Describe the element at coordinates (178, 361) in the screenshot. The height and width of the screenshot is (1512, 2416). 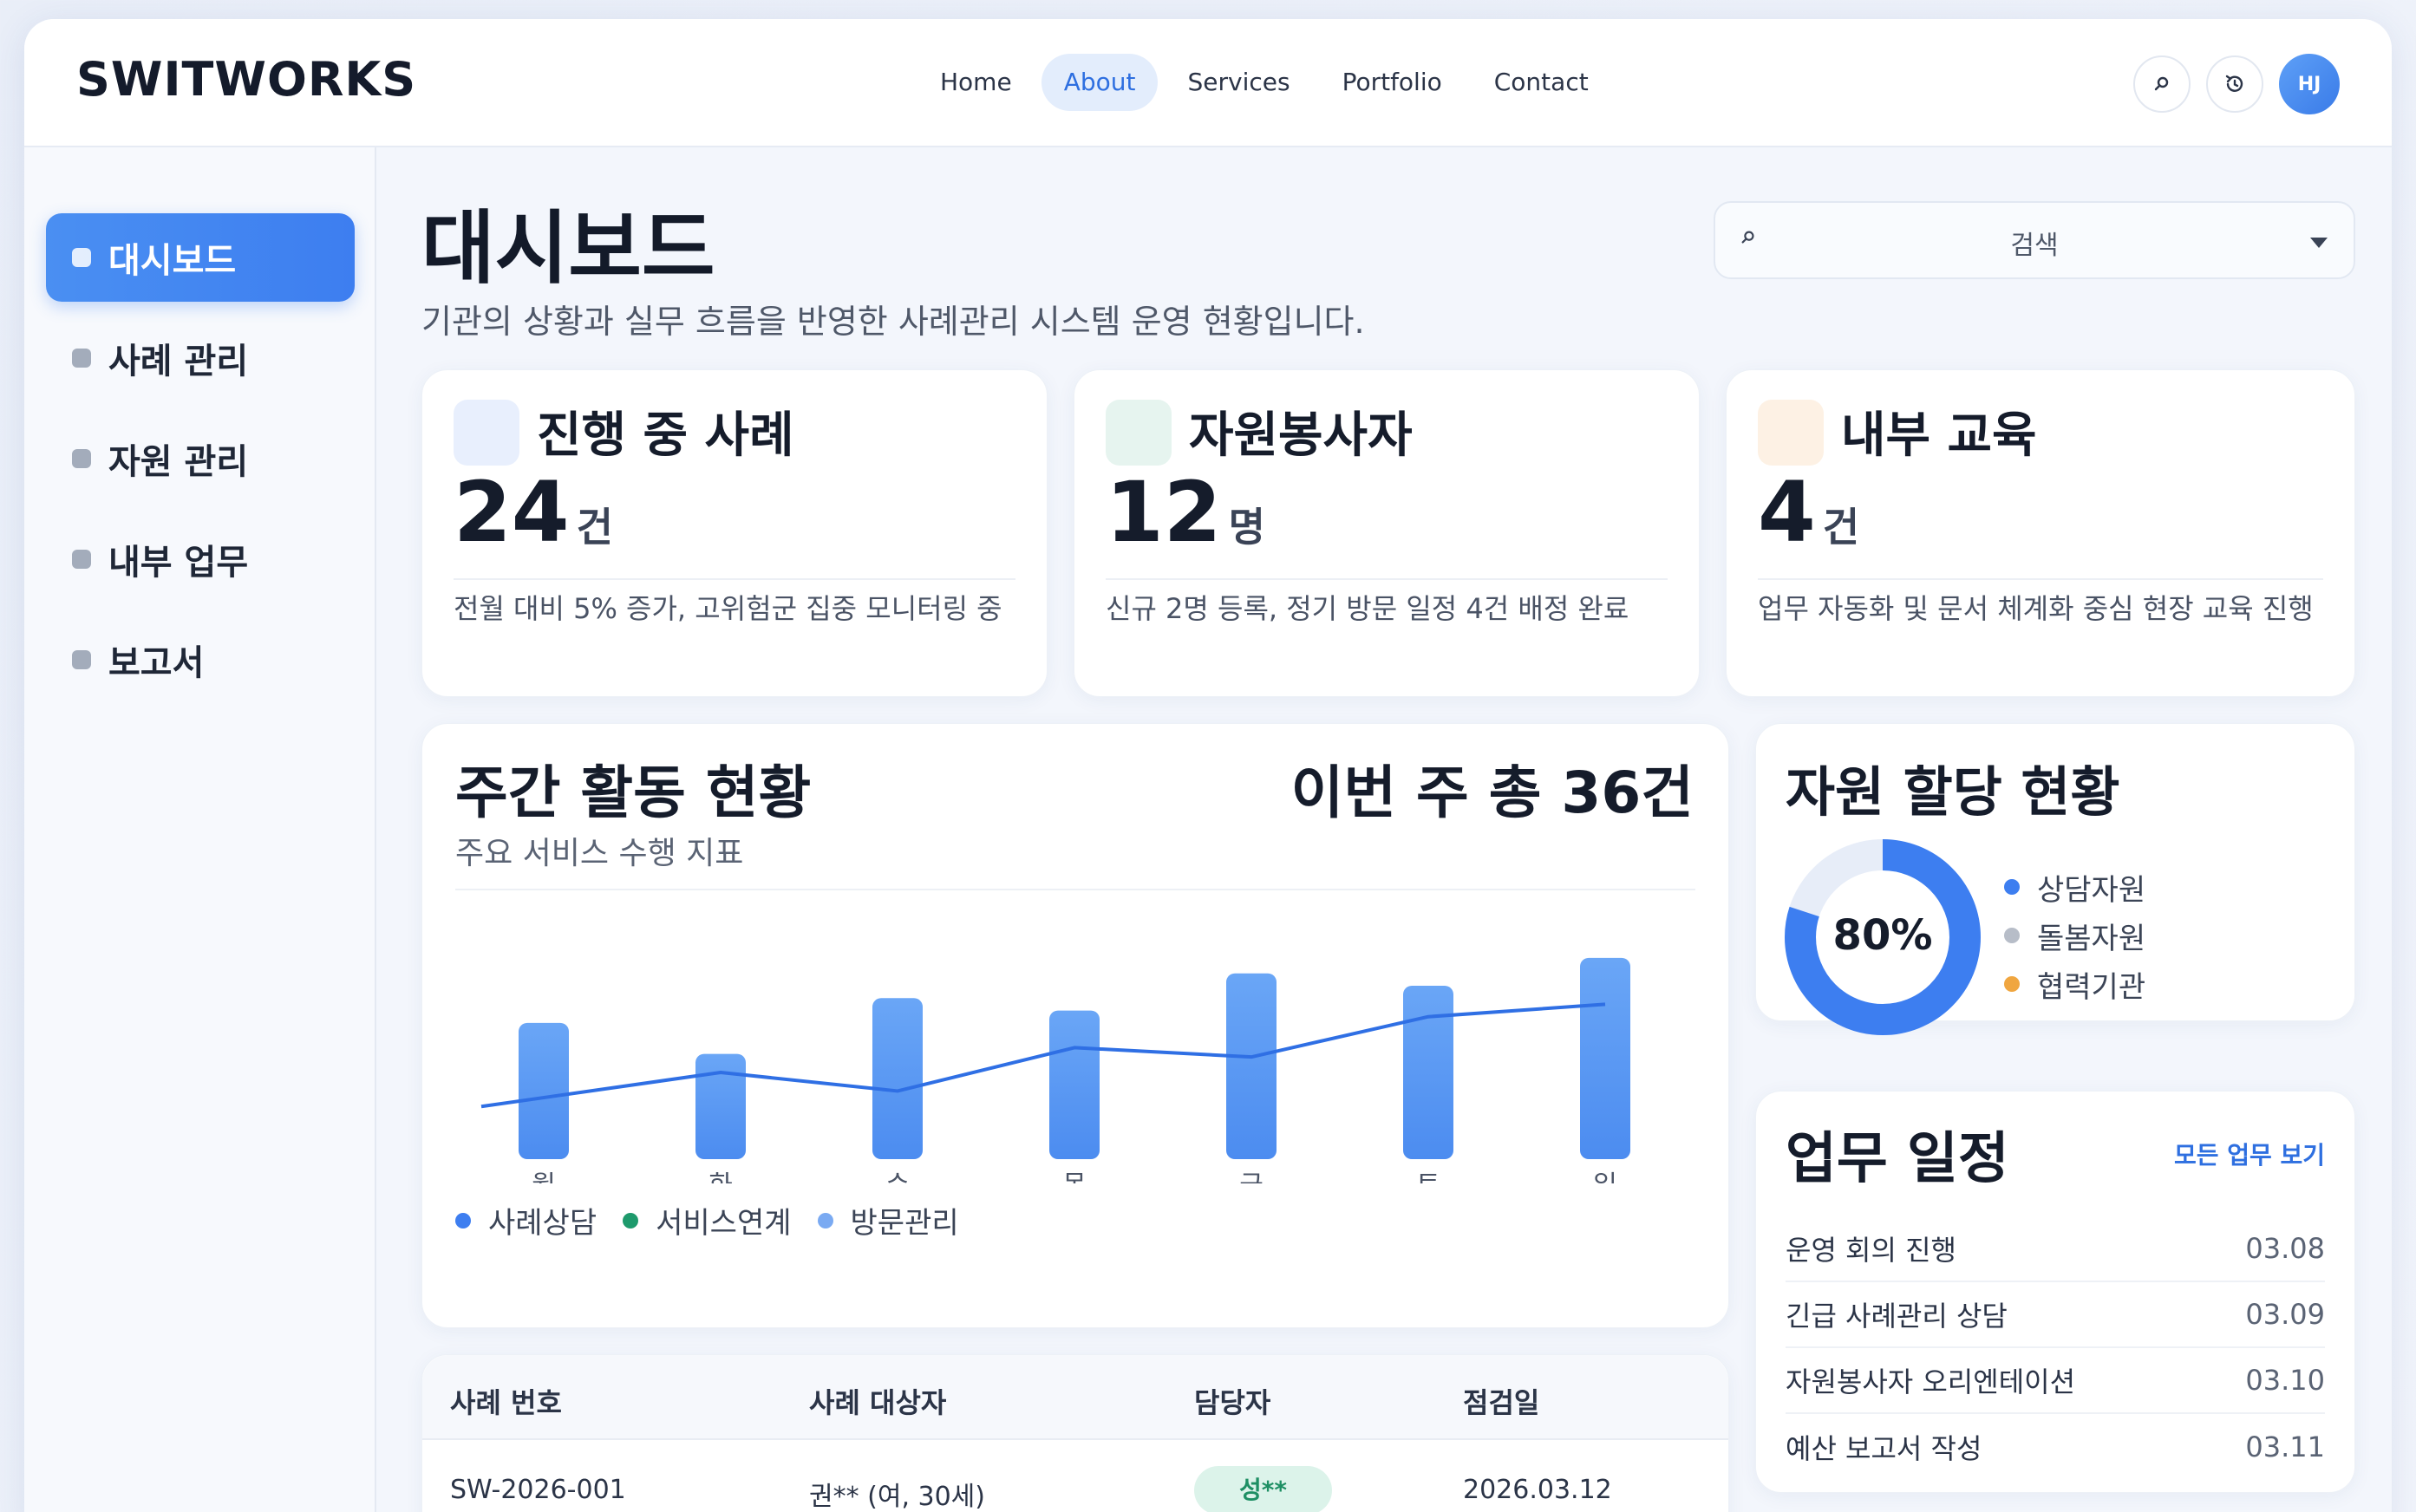
I see `sidebar-item-label: 사례 관리` at that location.